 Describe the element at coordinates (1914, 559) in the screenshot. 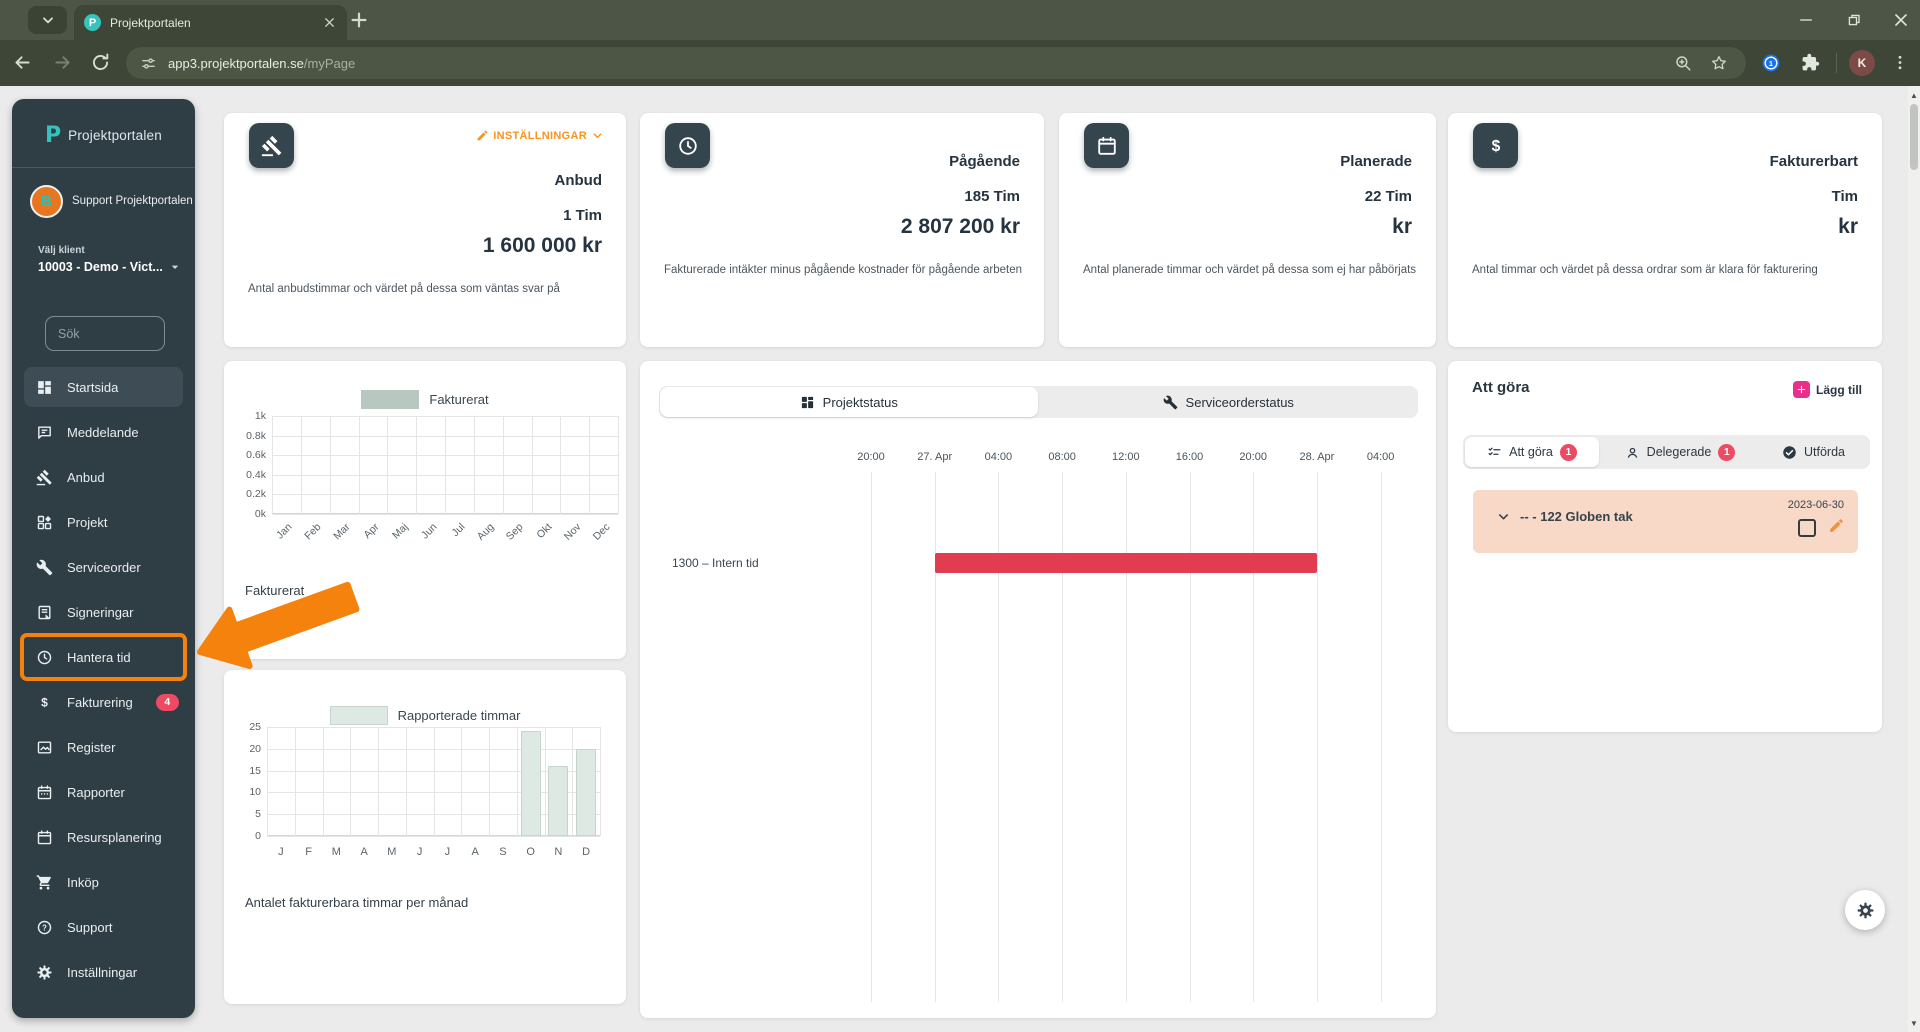

I see `page-scrollbar: ▲ ▼` at that location.